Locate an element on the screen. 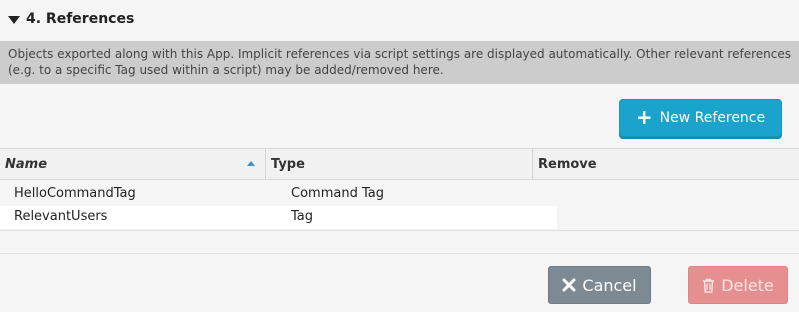  section-title: 4. References is located at coordinates (80, 19).